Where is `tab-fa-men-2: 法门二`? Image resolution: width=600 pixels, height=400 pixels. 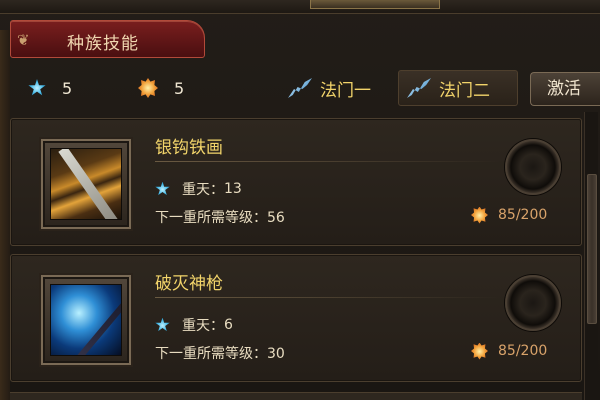 tab-fa-men-2: 法门二 is located at coordinates (458, 88).